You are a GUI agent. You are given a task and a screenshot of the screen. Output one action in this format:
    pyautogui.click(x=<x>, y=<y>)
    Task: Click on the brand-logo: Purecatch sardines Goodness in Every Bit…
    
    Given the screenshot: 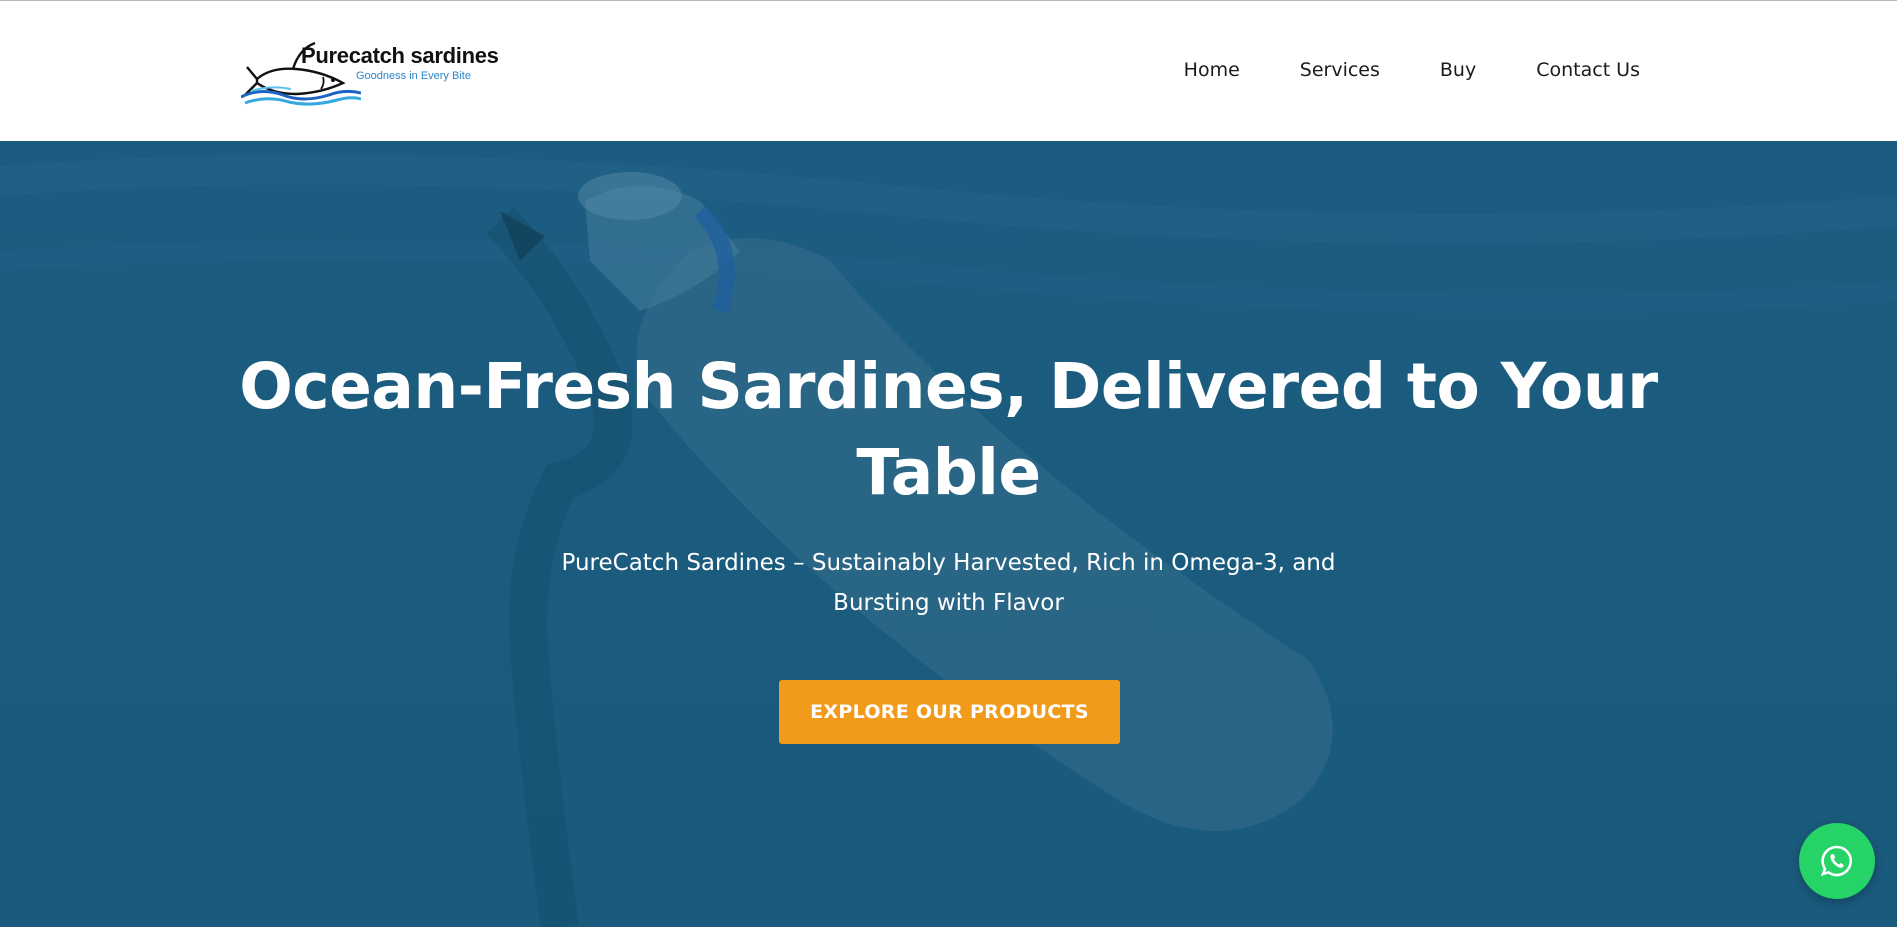 What is the action you would take?
    pyautogui.click(x=376, y=73)
    